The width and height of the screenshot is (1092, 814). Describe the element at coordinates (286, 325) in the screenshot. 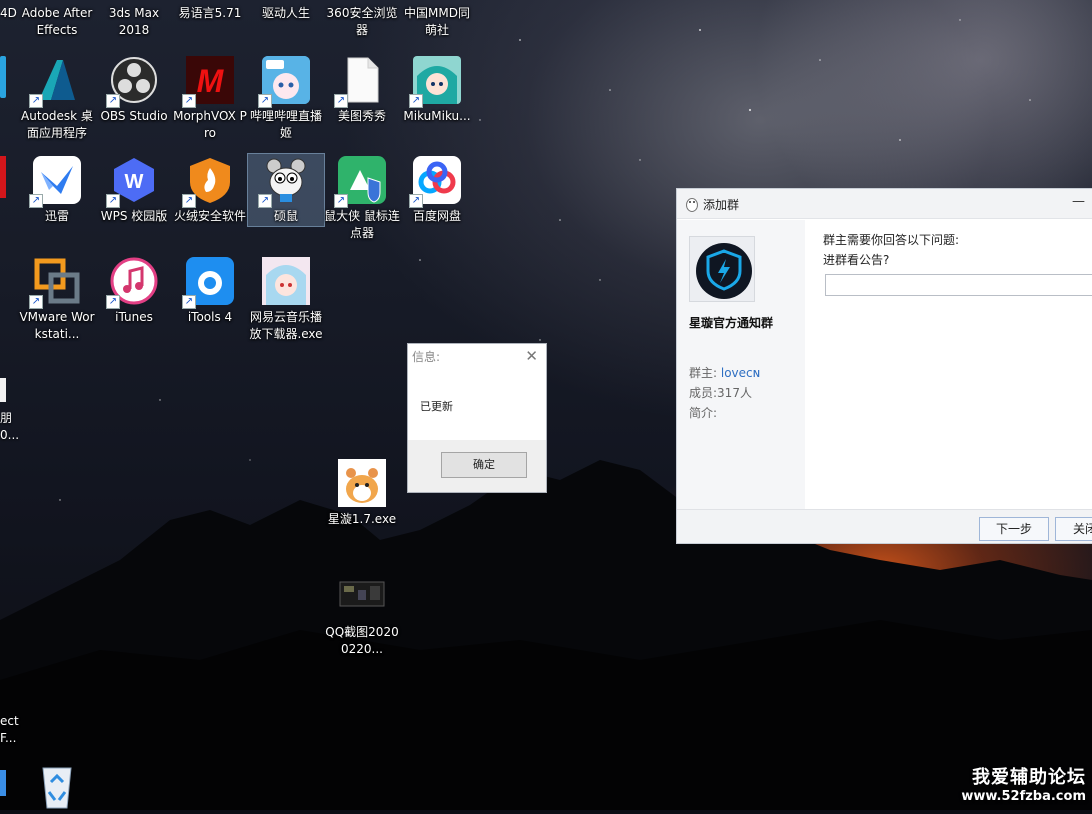

I see `icon-label: 网易云音乐播放下载器.exe` at that location.